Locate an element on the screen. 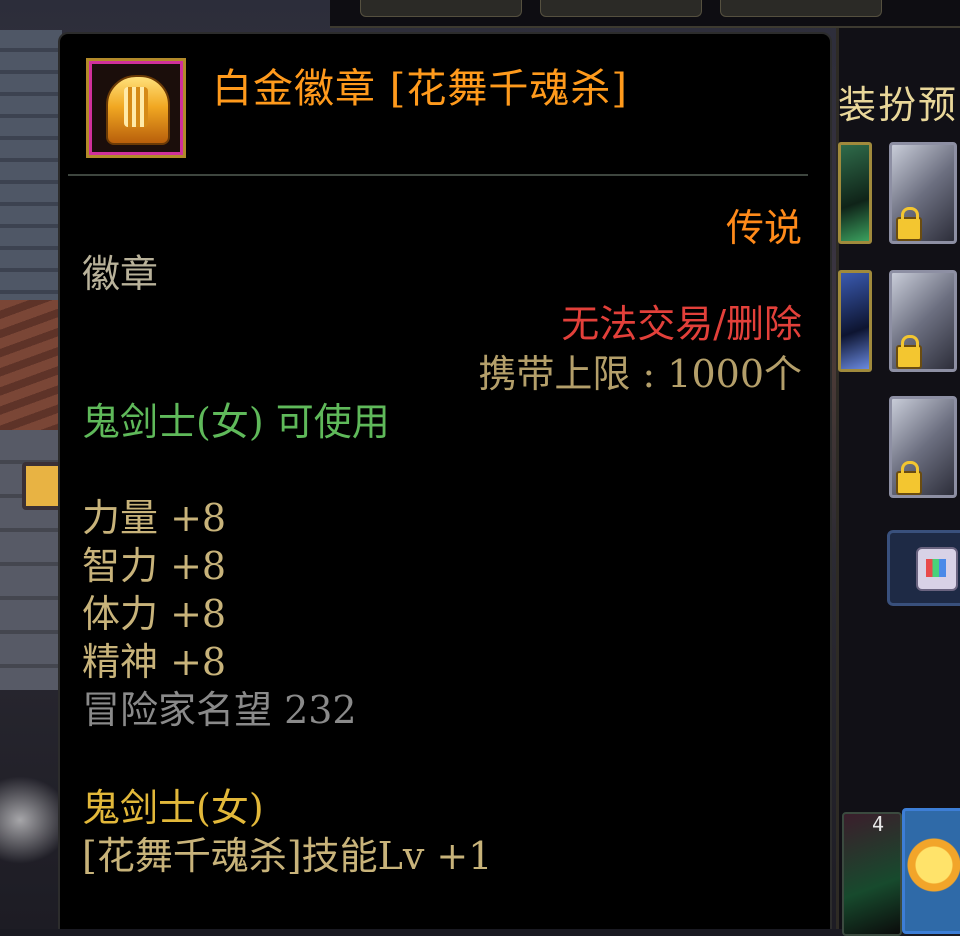 The width and height of the screenshot is (960, 936). top-tab-bar is located at coordinates (645, 14).